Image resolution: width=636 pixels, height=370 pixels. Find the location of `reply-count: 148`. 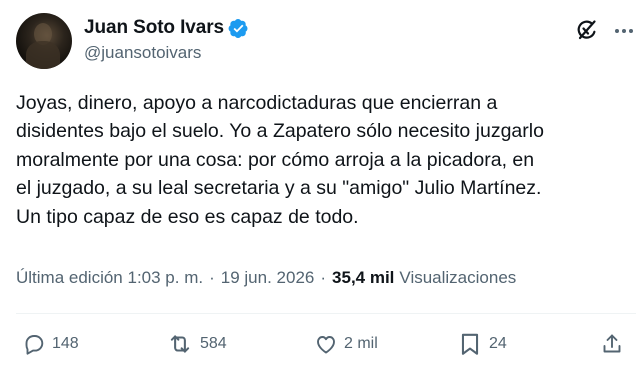

reply-count: 148 is located at coordinates (65, 343).